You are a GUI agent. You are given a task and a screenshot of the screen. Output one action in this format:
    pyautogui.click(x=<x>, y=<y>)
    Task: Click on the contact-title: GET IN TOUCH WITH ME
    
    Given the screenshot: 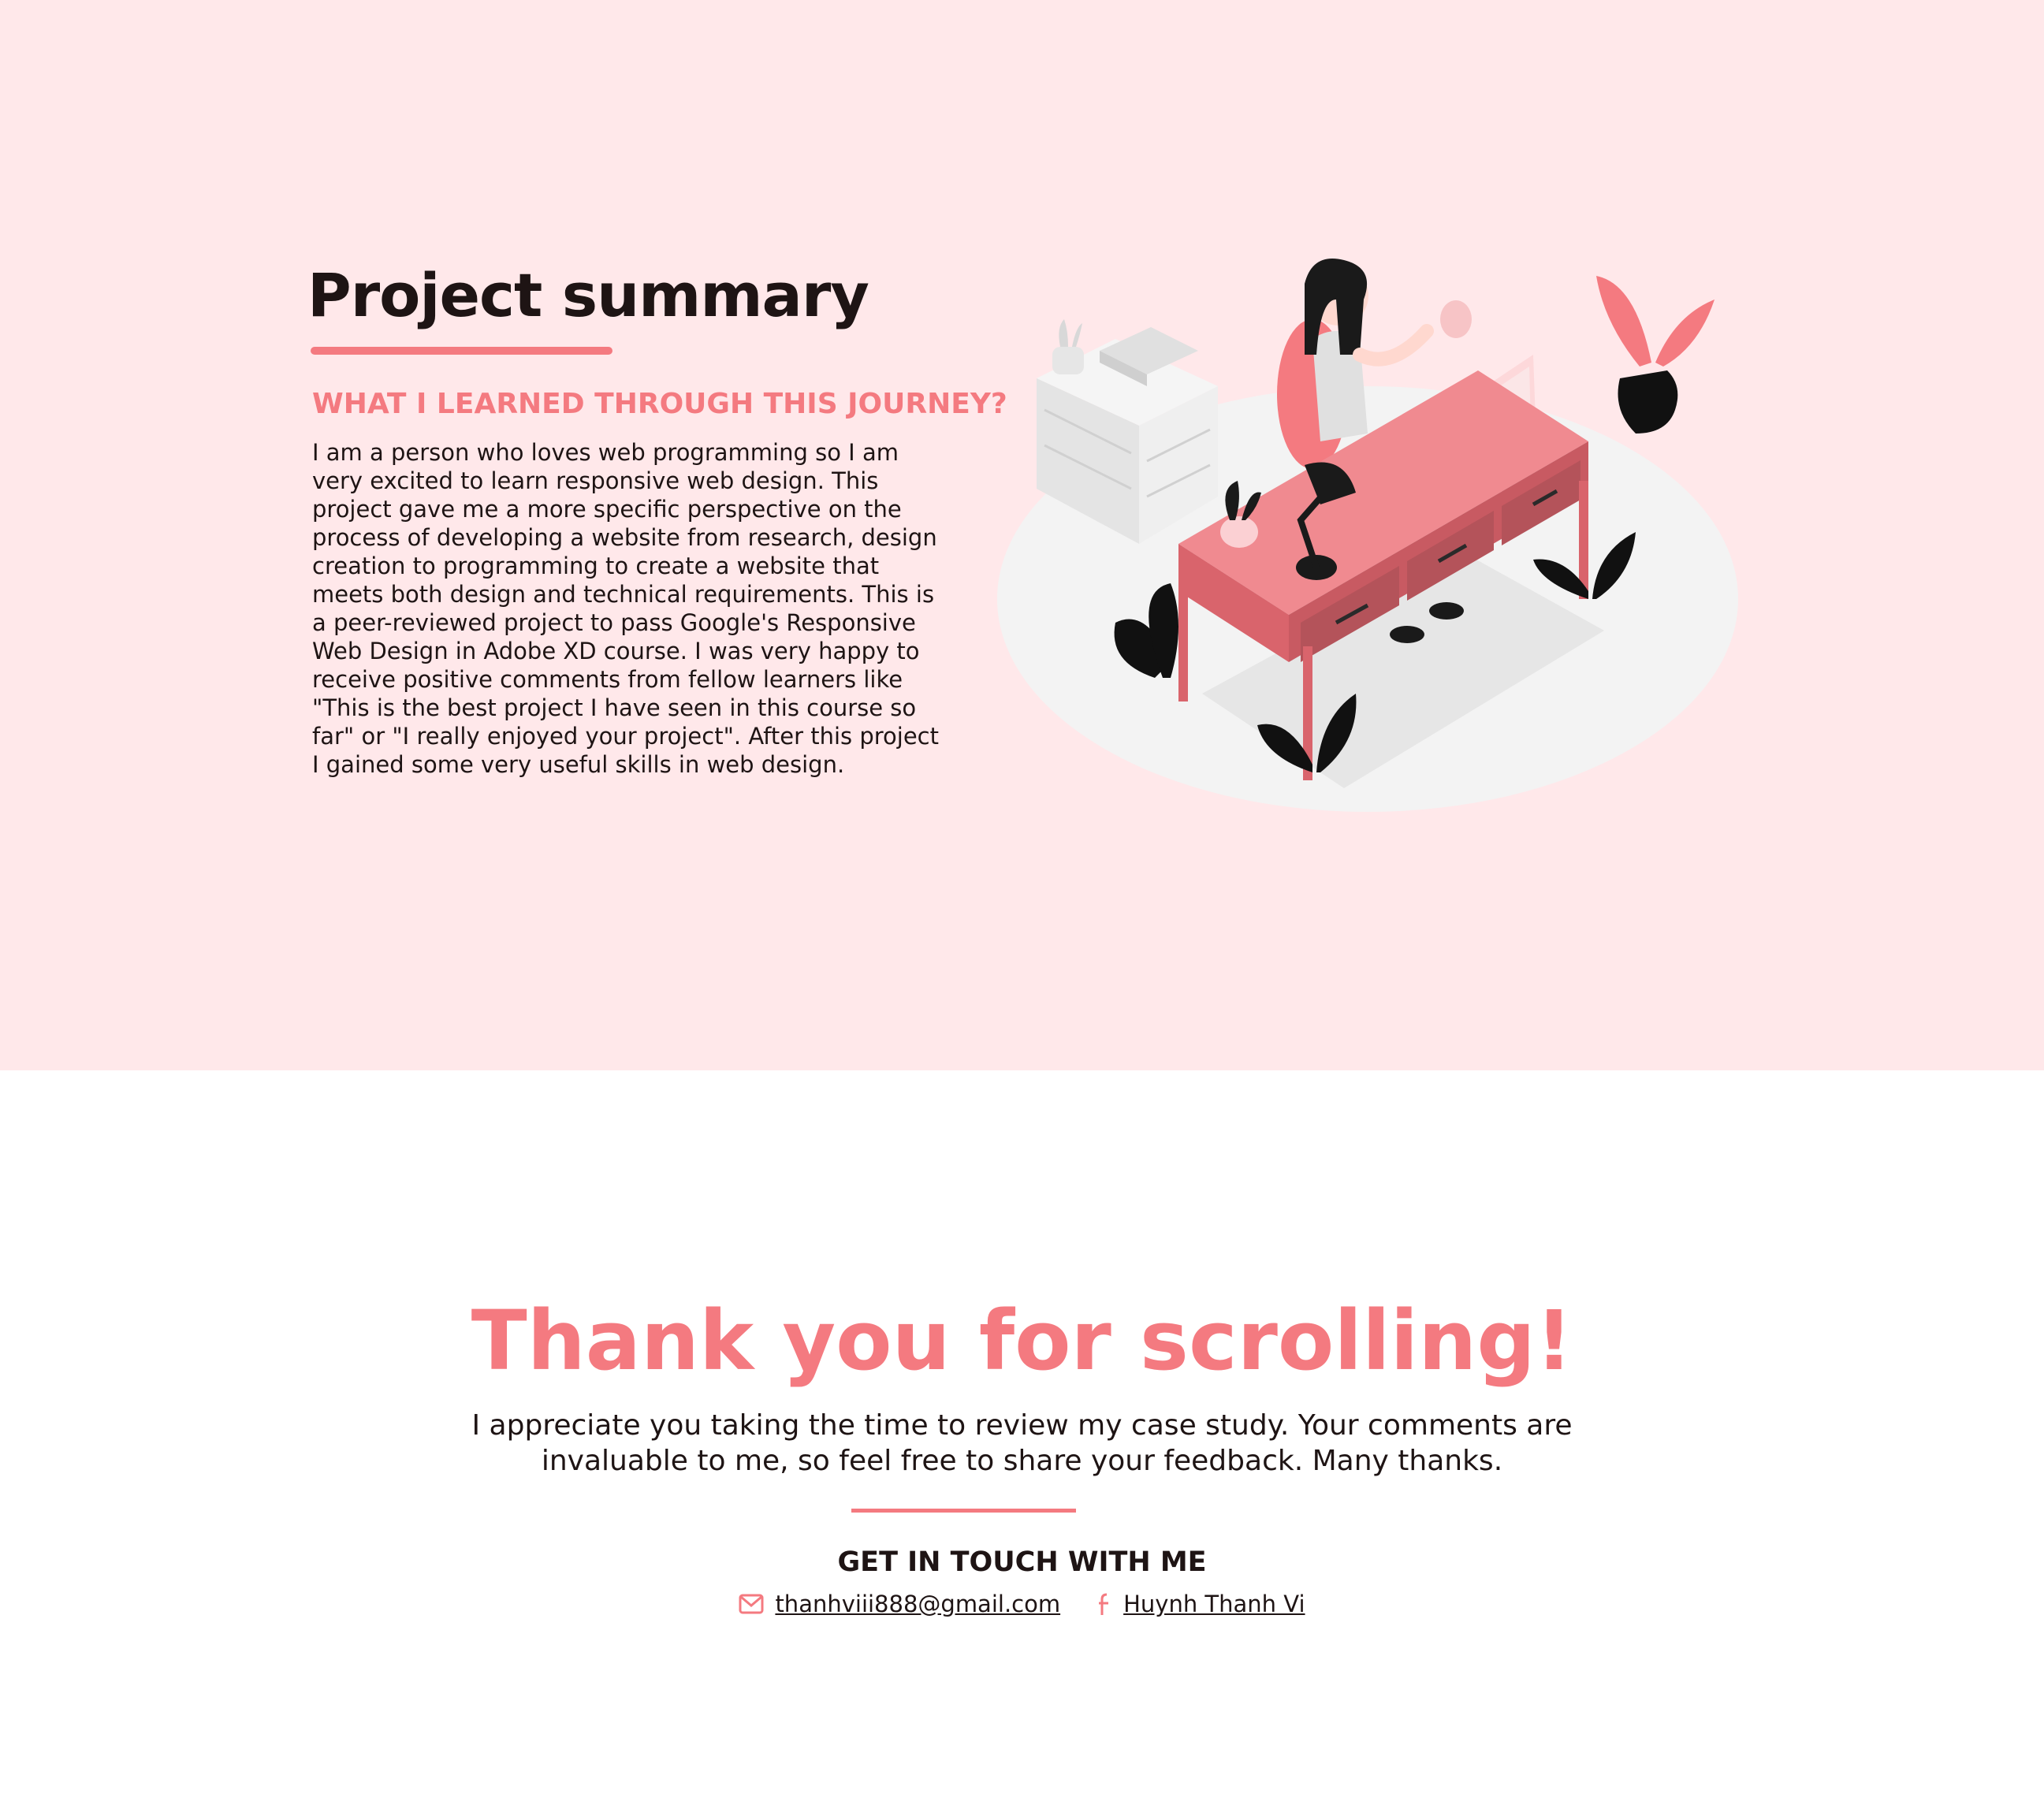 What is the action you would take?
    pyautogui.click(x=1022, y=1562)
    